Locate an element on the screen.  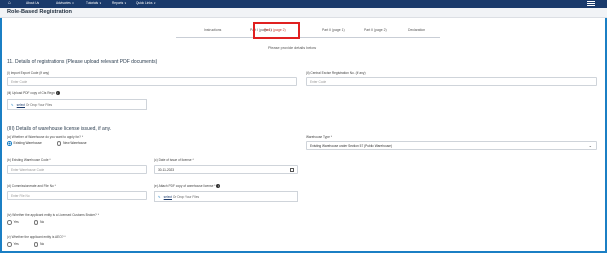
warehouse-apply-radio-group: Existing Warehouse New Warehouse is located at coordinates (54, 143).